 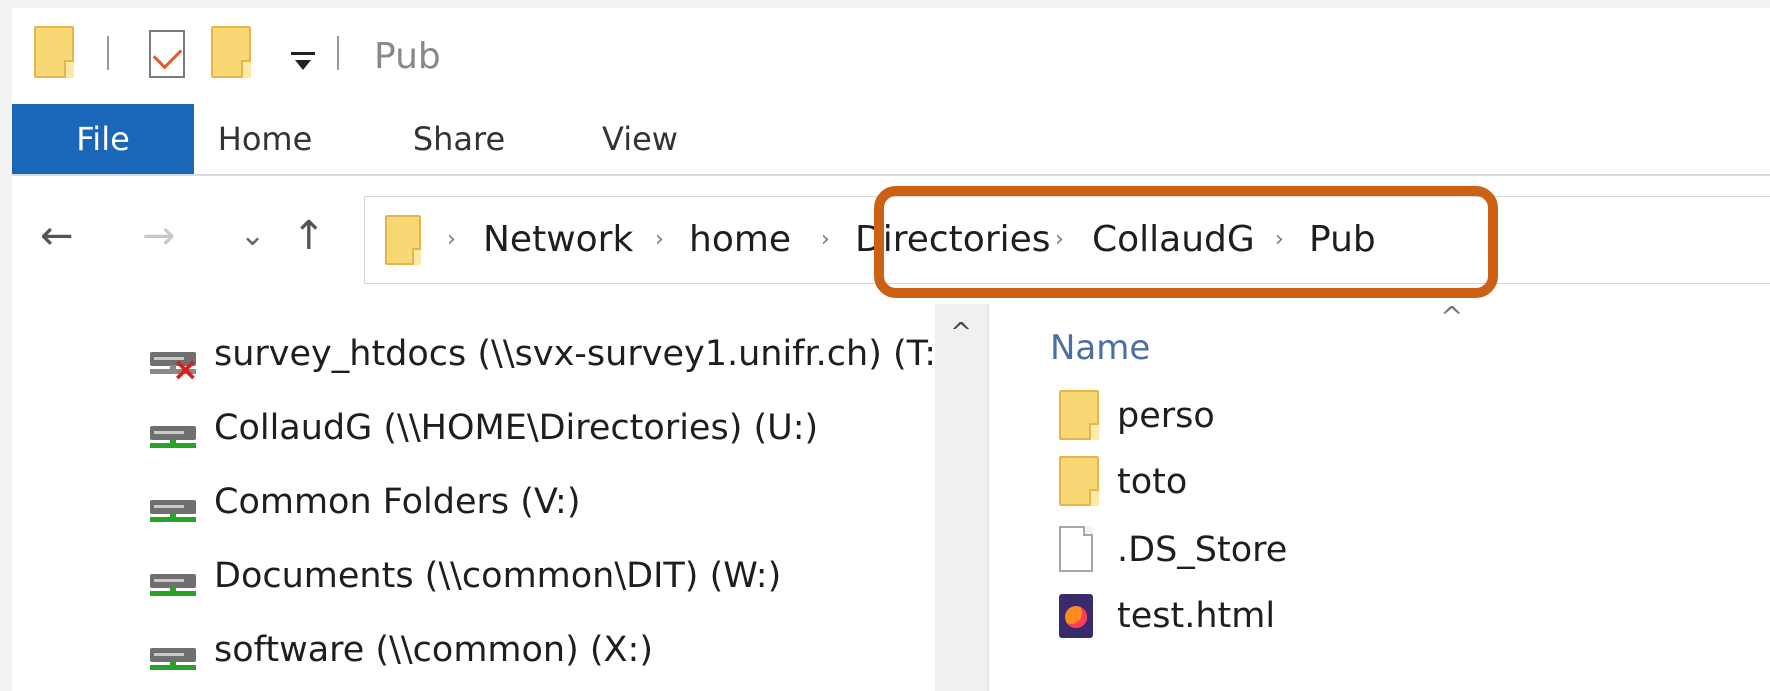 I want to click on tab-file: File, so click(x=103, y=139).